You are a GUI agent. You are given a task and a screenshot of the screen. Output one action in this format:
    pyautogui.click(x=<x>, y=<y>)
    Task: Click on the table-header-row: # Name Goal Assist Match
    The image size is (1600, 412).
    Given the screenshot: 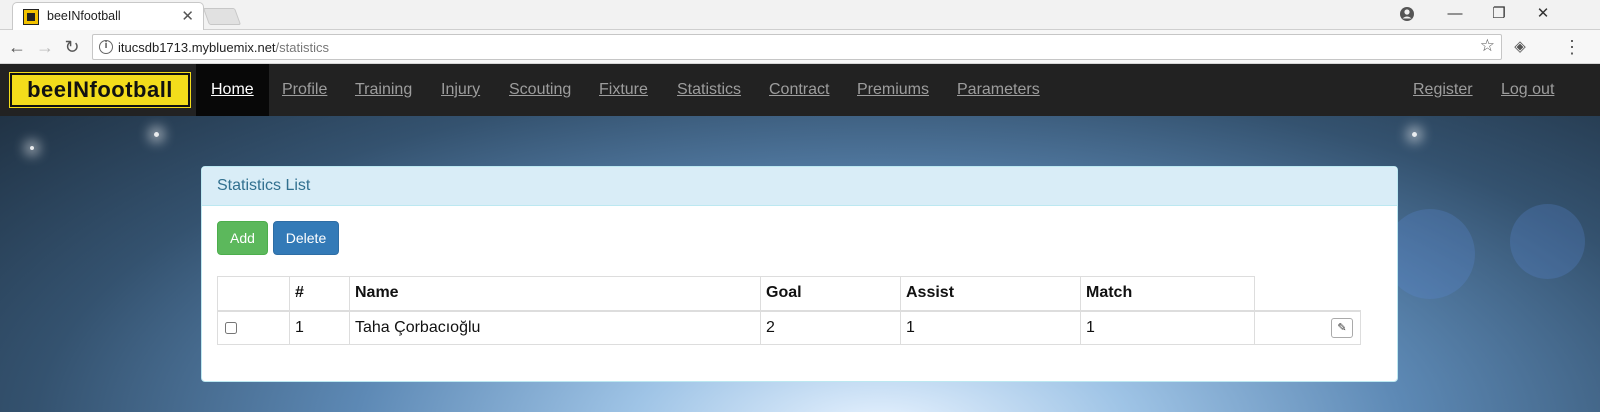 What is the action you would take?
    pyautogui.click(x=789, y=294)
    